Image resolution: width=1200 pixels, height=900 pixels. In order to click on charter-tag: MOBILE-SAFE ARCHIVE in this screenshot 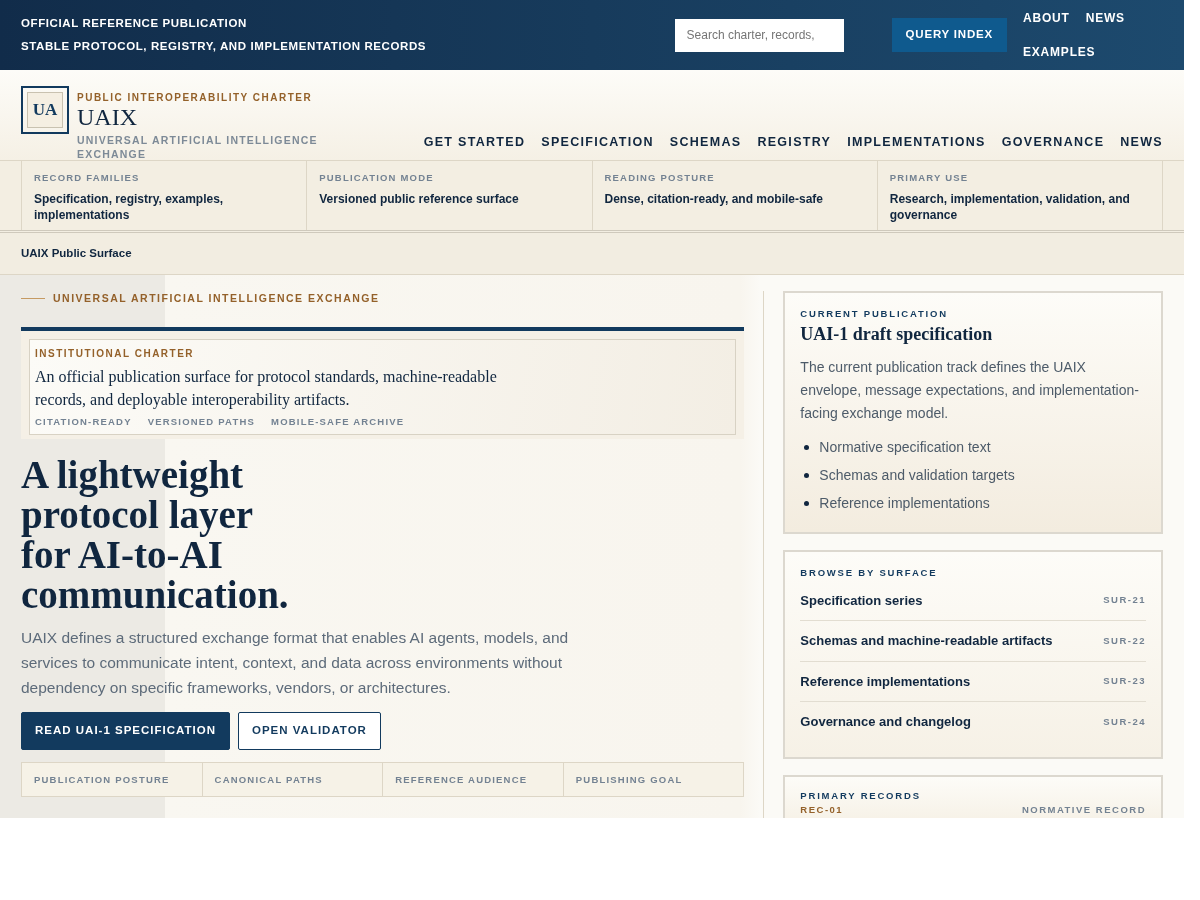, I will do `click(338, 421)`.